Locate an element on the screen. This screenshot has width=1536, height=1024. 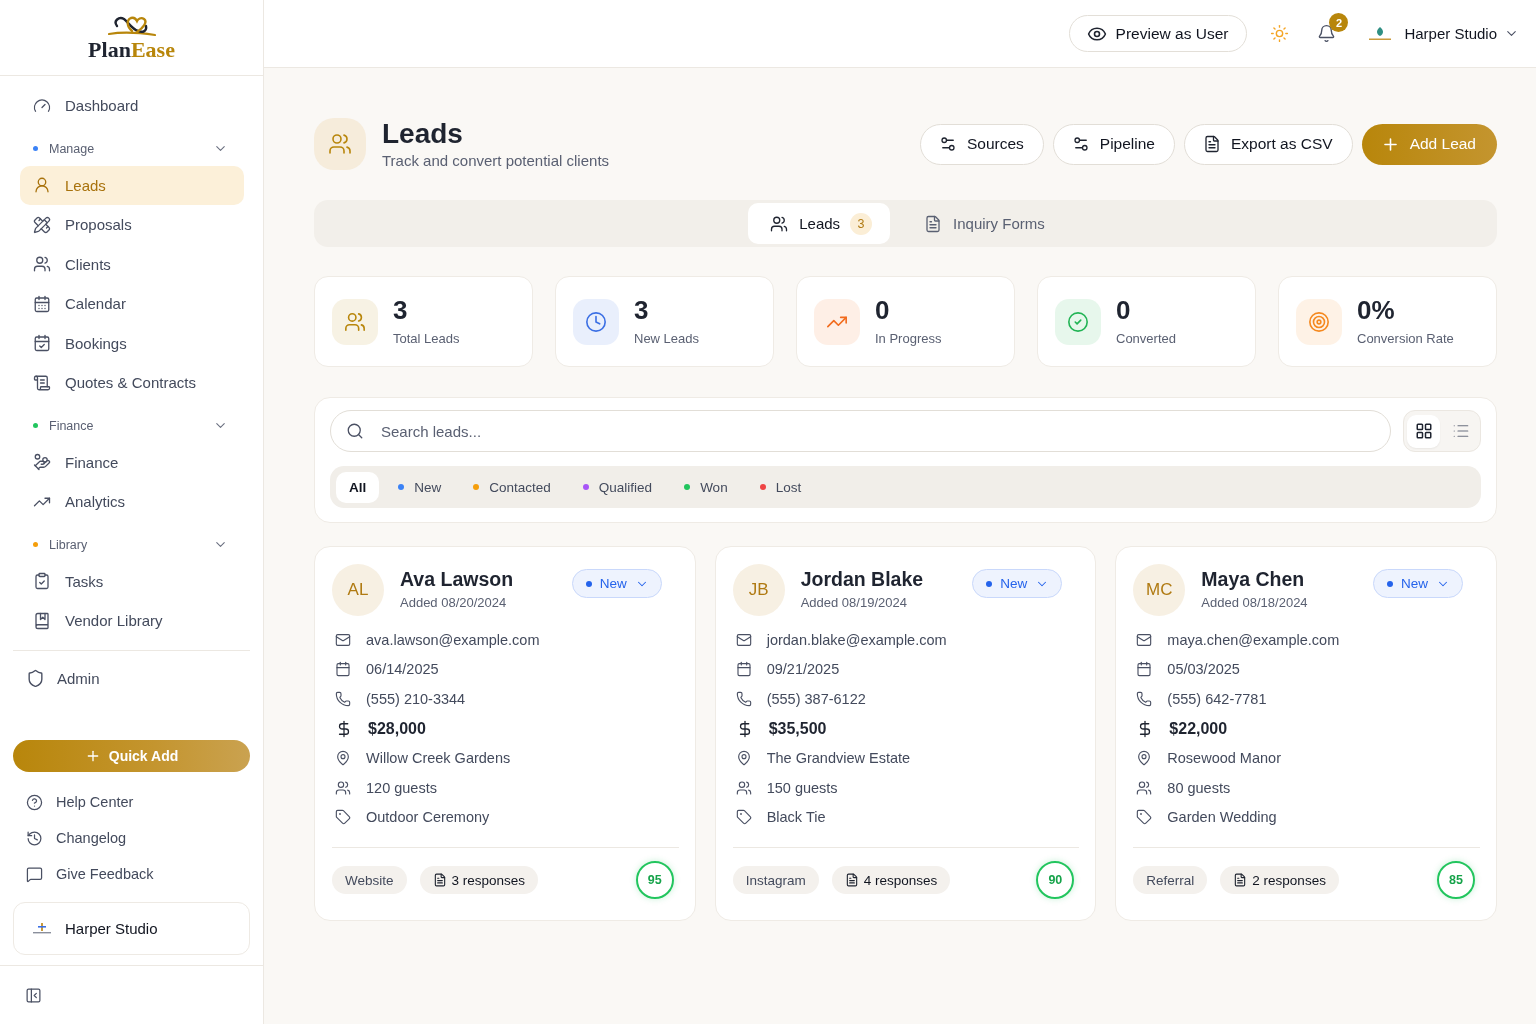
stat-value: 3 is located at coordinates (401, 310).